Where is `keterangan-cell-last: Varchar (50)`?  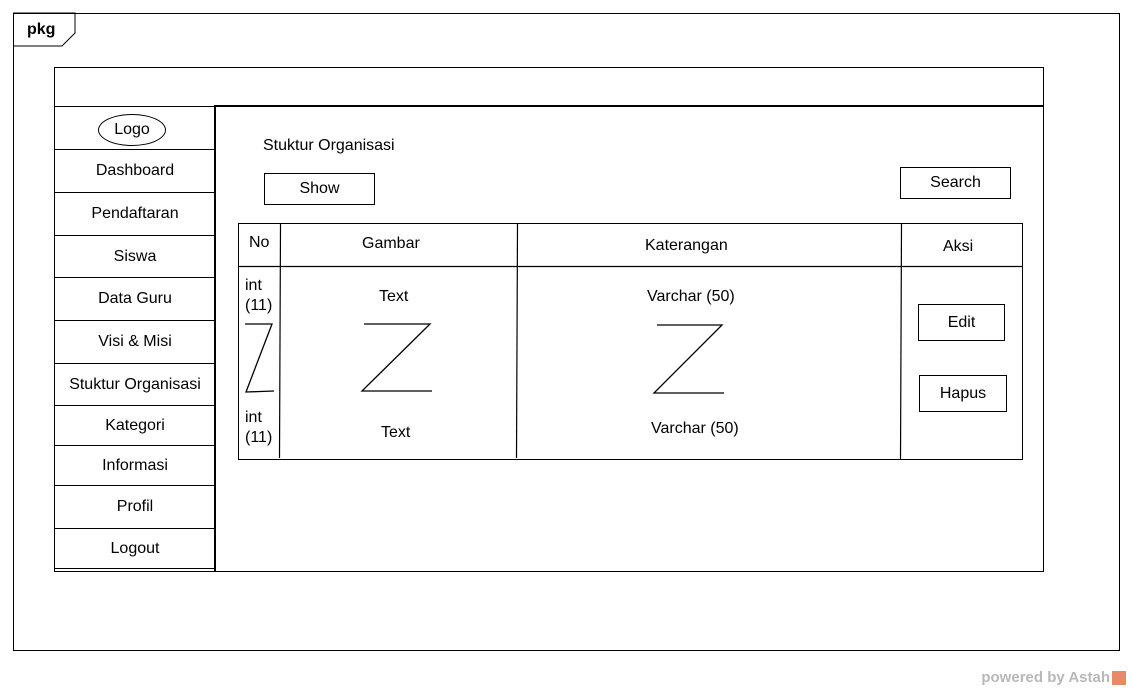 keterangan-cell-last: Varchar (50) is located at coordinates (695, 428).